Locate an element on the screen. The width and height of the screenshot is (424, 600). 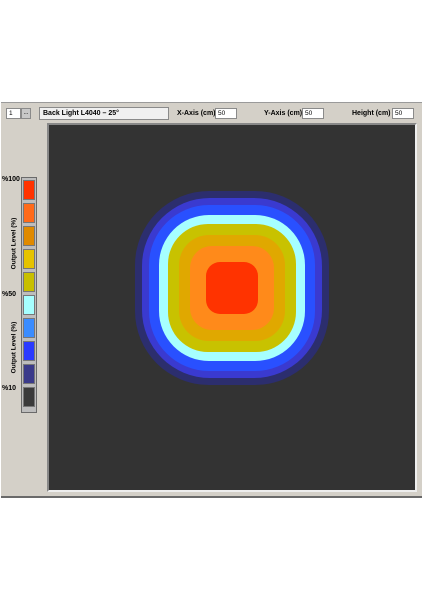
x-axis-input: 50 is located at coordinates (226, 113).